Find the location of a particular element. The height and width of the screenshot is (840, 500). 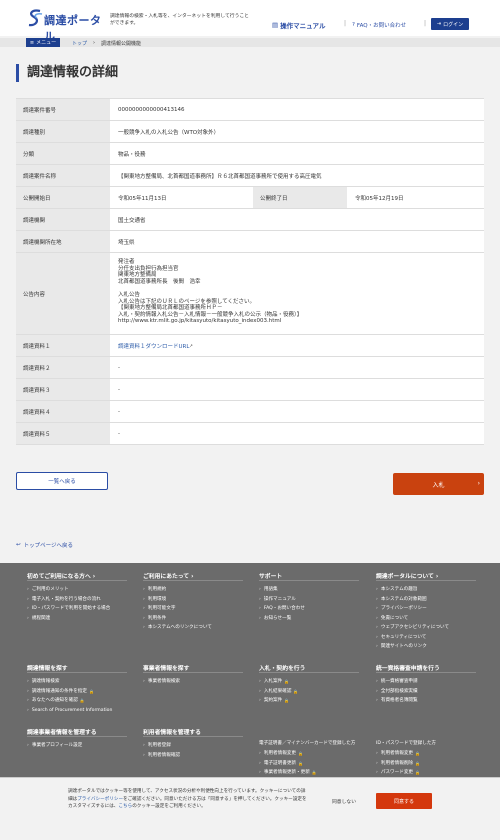

footer-col-user-manage: 利用者情報を管理する 利用者登録 利用者情報確認 is located at coordinates (193, 743).